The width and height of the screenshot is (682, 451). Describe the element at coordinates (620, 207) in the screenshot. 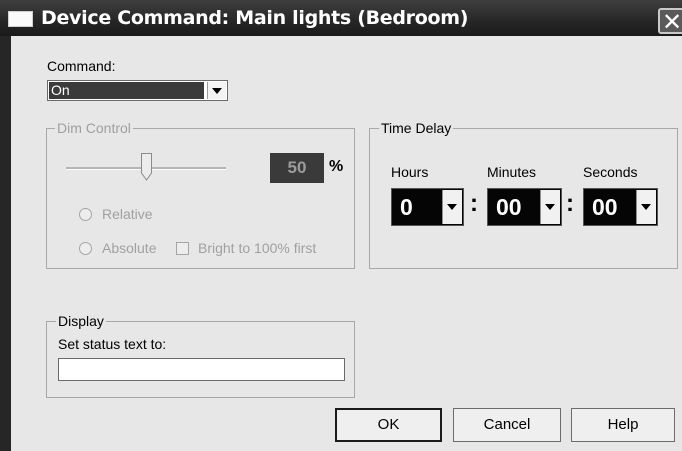

I see `seconds-spinner: 00` at that location.